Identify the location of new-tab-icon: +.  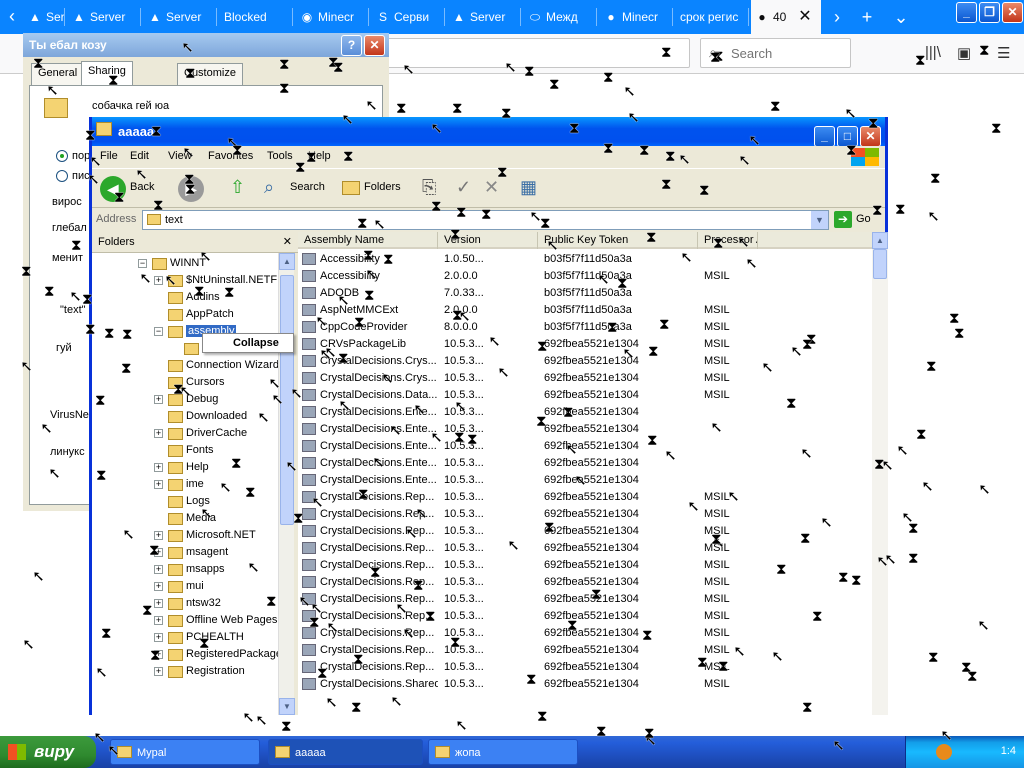
(867, 17).